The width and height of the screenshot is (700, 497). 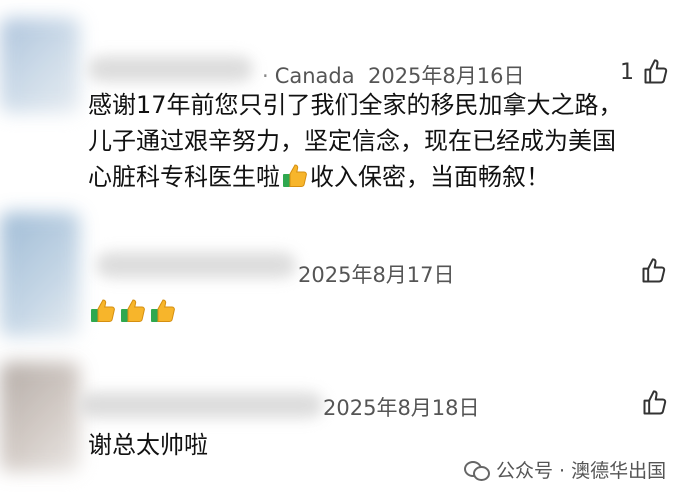 I want to click on comment-text: 谢总太帅啦, so click(x=148, y=445).